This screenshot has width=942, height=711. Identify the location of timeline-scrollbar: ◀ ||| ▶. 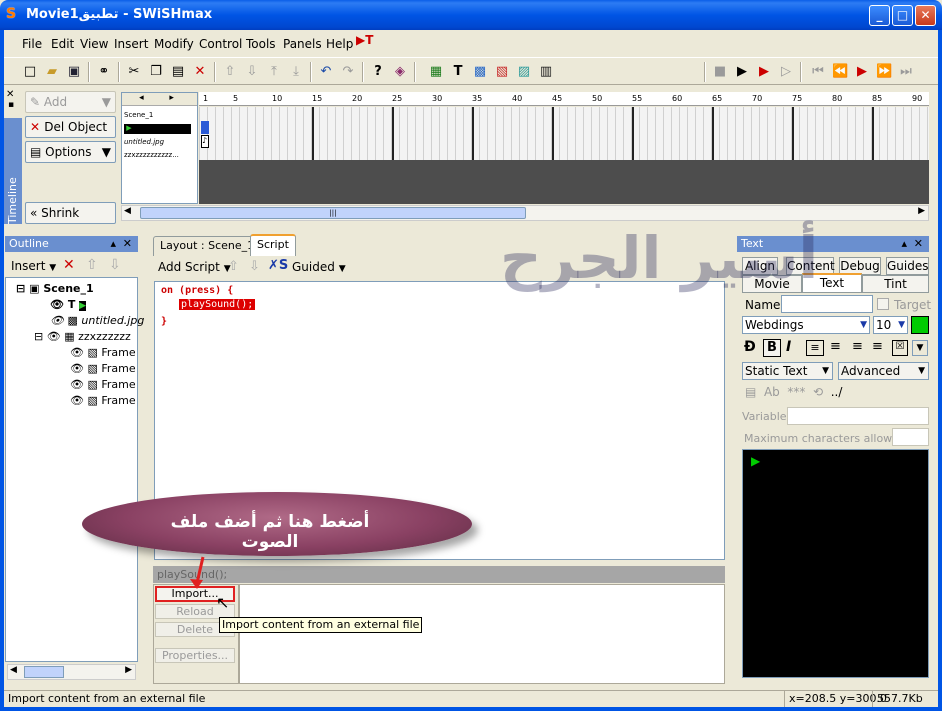
(525, 213).